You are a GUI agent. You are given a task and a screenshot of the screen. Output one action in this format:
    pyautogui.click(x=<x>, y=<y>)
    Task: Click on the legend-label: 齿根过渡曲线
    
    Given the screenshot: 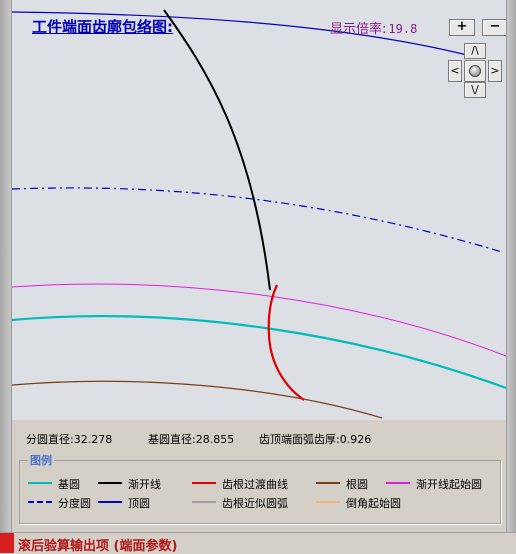 What is the action you would take?
    pyautogui.click(x=255, y=484)
    